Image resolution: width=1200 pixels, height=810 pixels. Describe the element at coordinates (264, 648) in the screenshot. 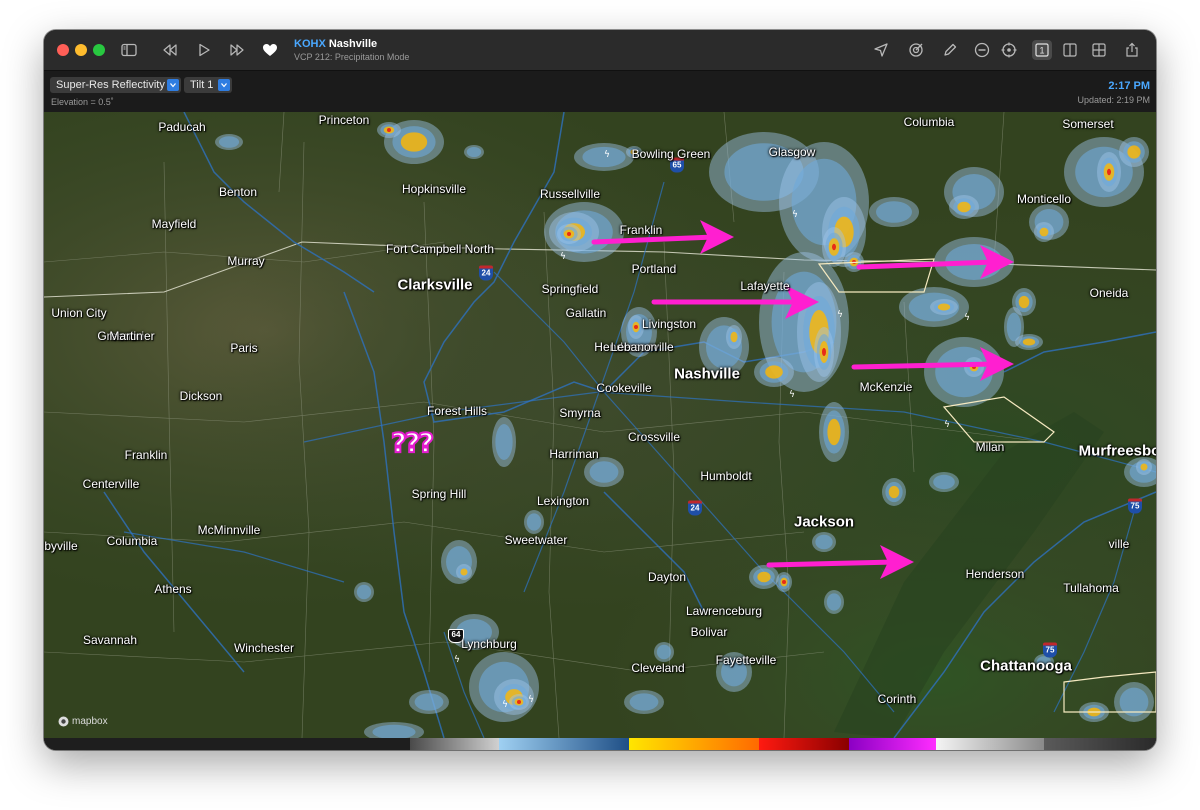

I see `city-label: Winchester` at that location.